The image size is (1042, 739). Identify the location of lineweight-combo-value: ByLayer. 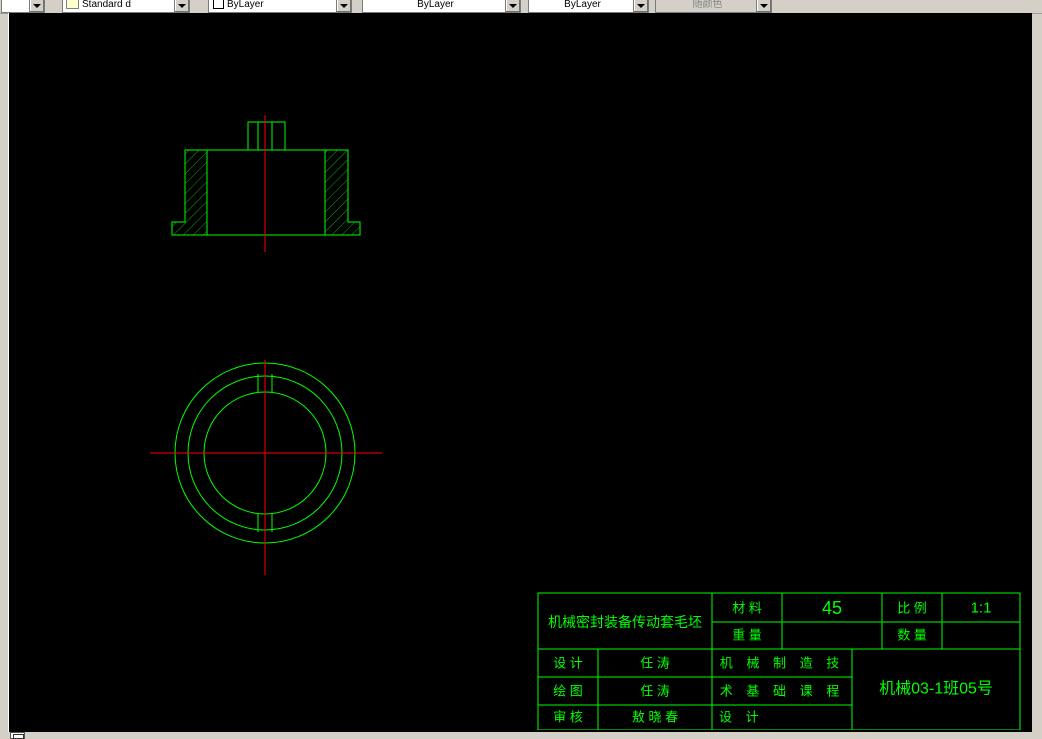
(582, 5).